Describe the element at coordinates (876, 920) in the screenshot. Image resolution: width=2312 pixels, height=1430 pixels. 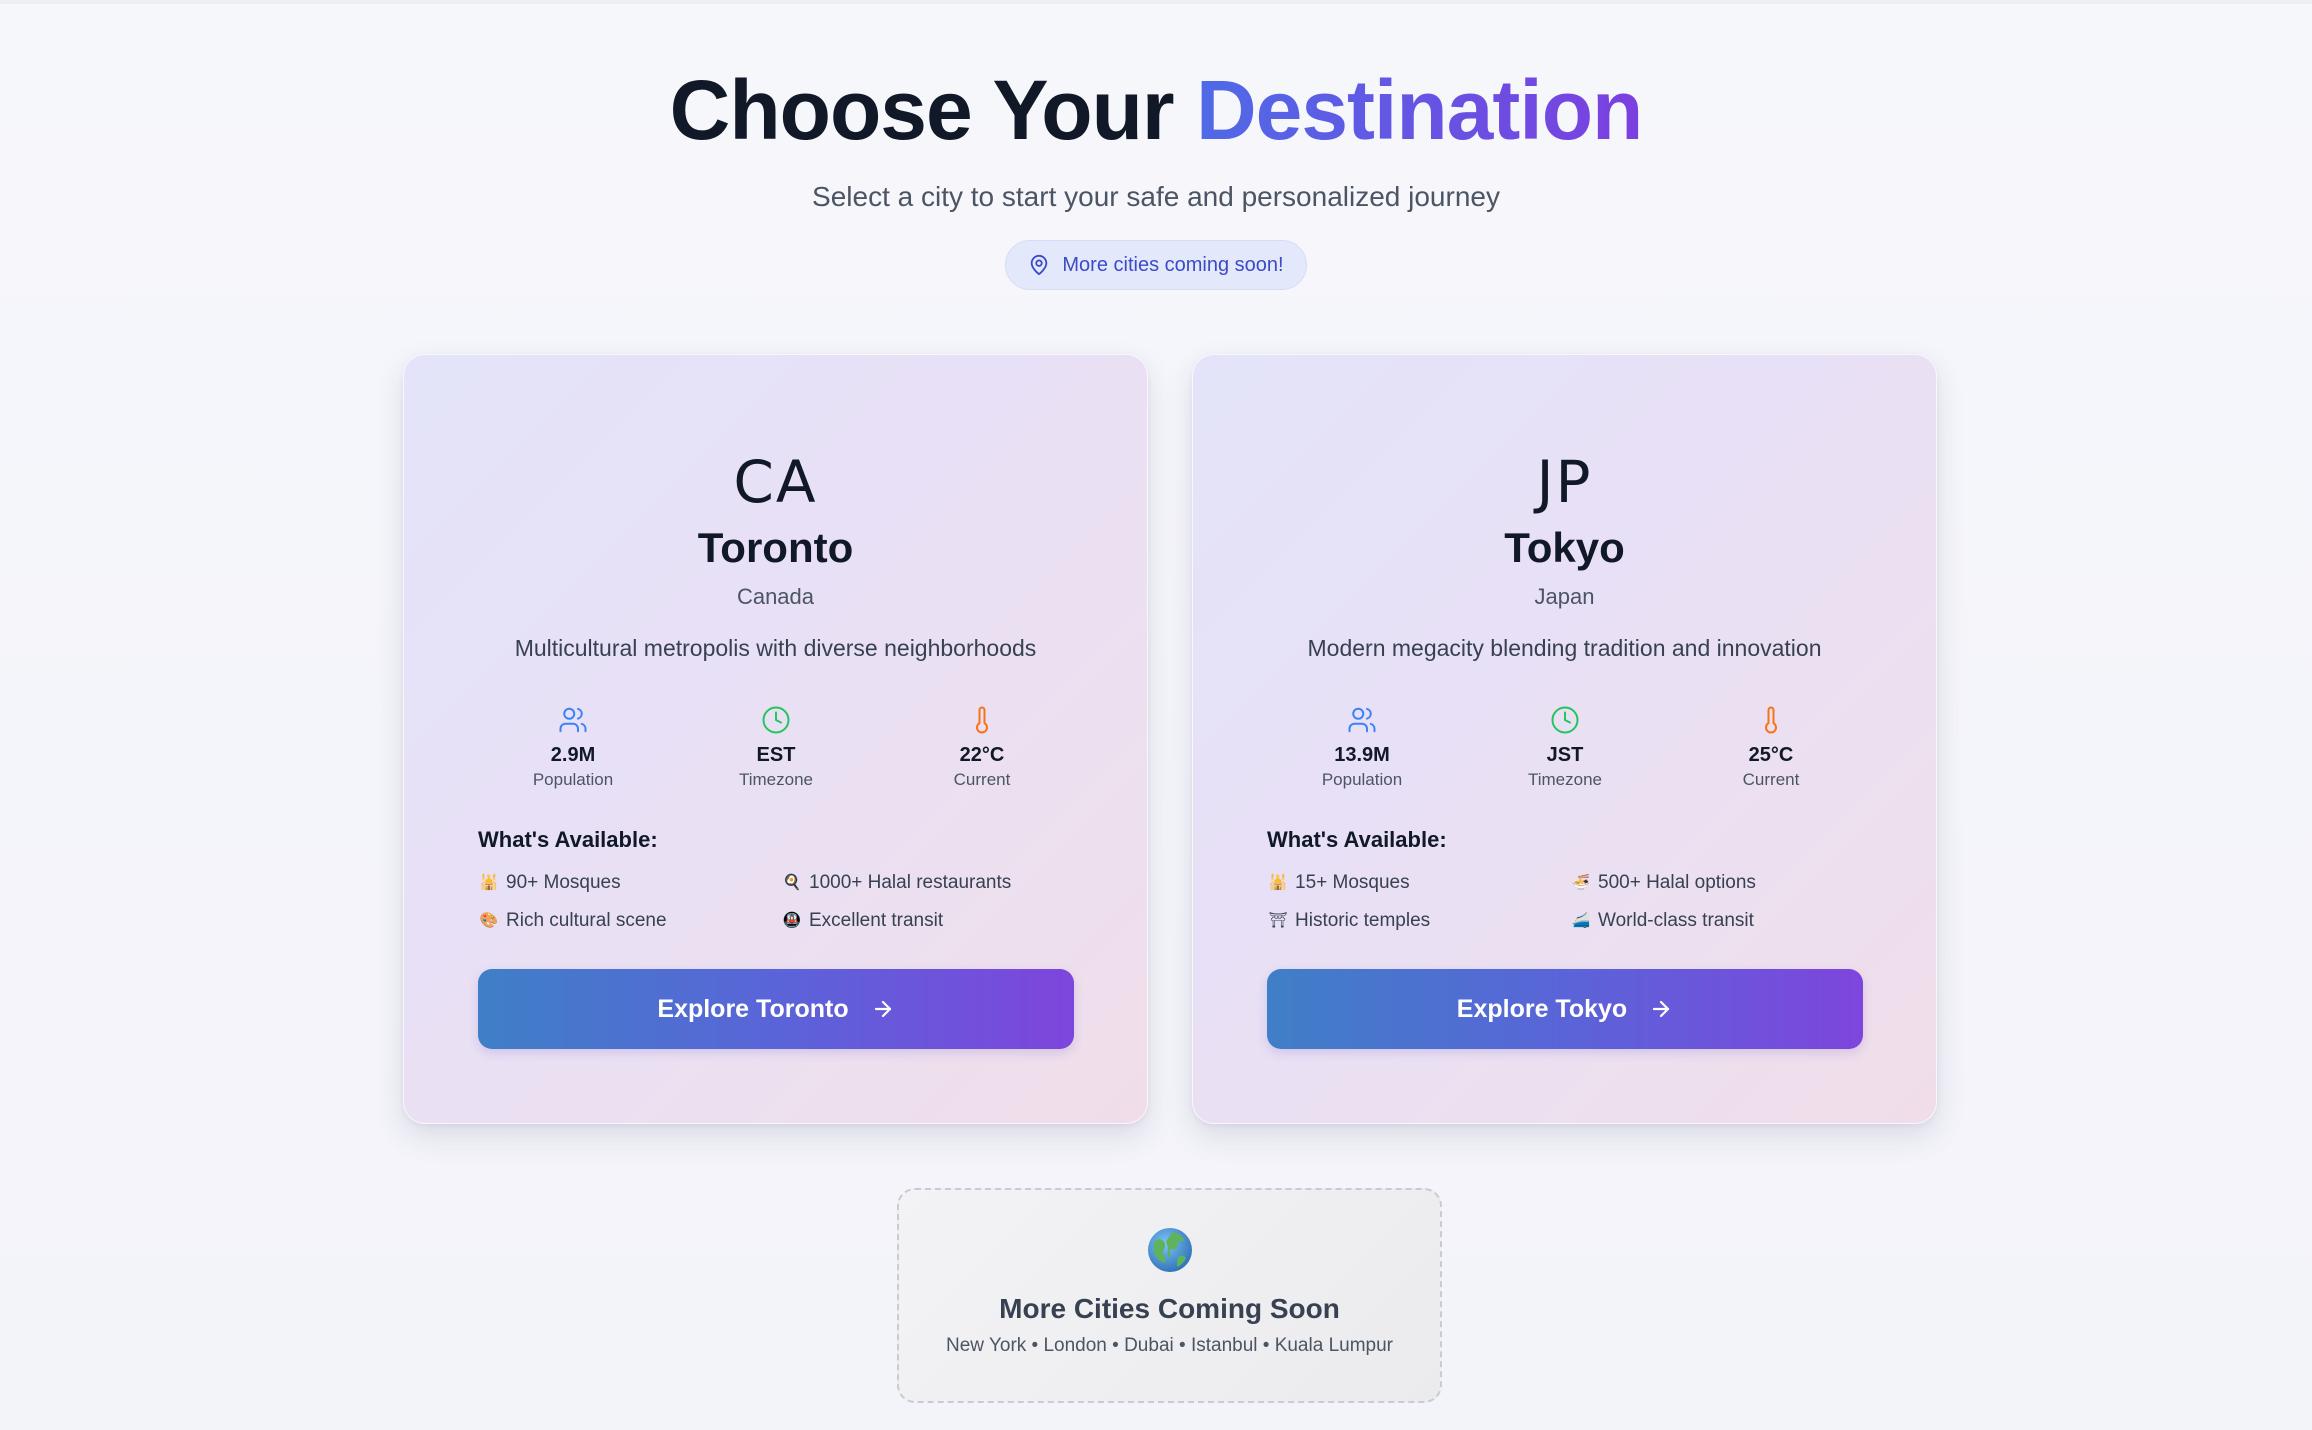
I see `available-item-label: Excellent transit` at that location.